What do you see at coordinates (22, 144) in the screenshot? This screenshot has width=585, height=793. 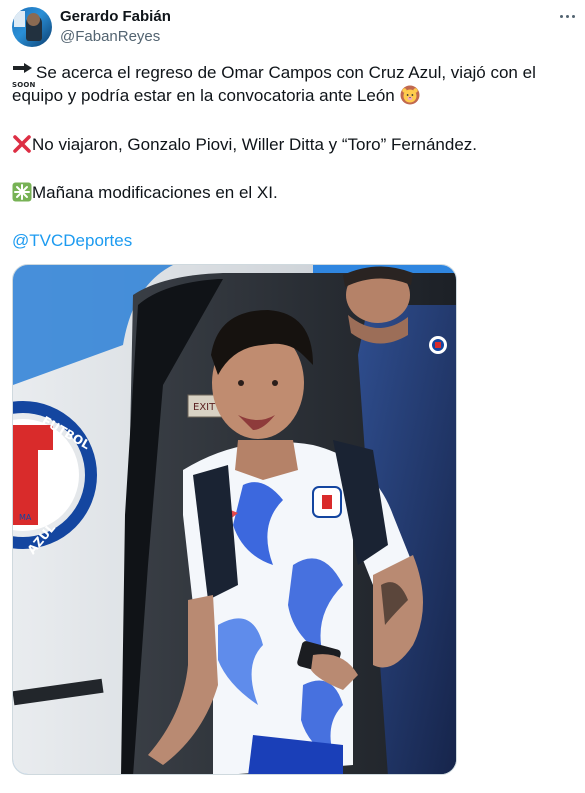 I see `cross-mark-icon` at bounding box center [22, 144].